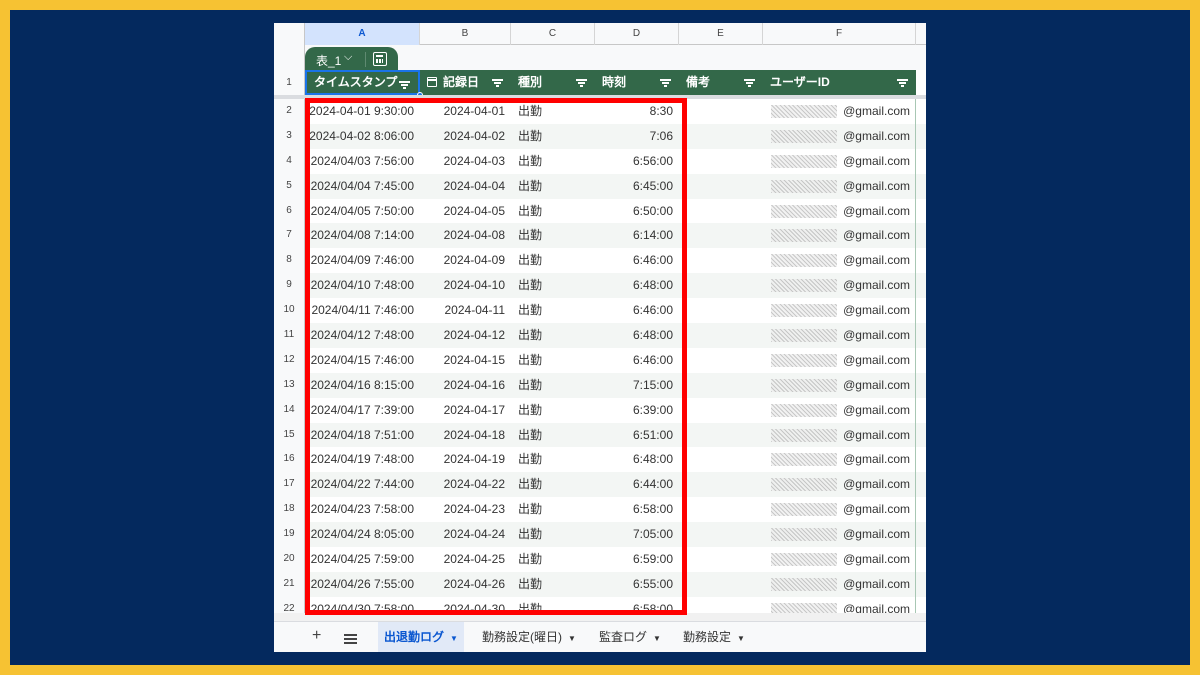 The image size is (1200, 675). Describe the element at coordinates (465, 260) in the screenshot. I see `date-cell: 2024-04-09` at that location.